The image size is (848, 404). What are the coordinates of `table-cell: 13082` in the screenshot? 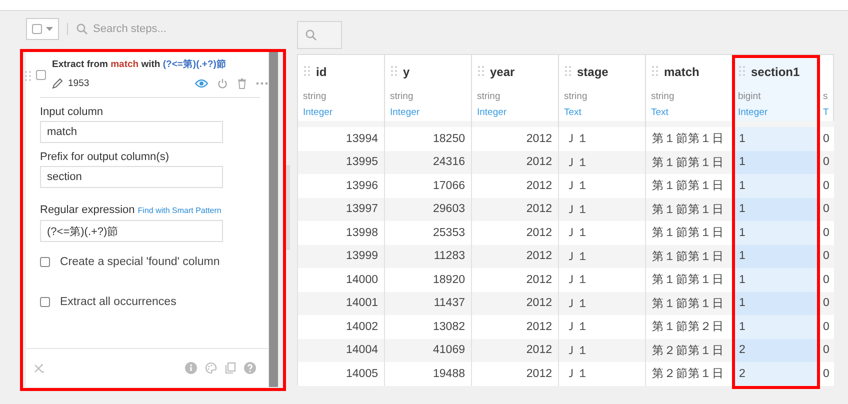 It's located at (428, 326).